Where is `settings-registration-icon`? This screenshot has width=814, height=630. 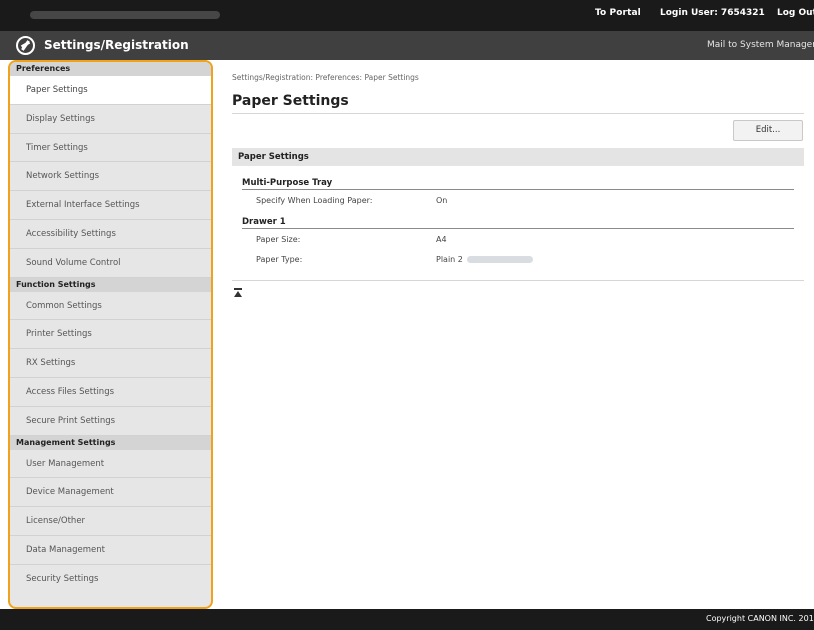 settings-registration-icon is located at coordinates (25, 45).